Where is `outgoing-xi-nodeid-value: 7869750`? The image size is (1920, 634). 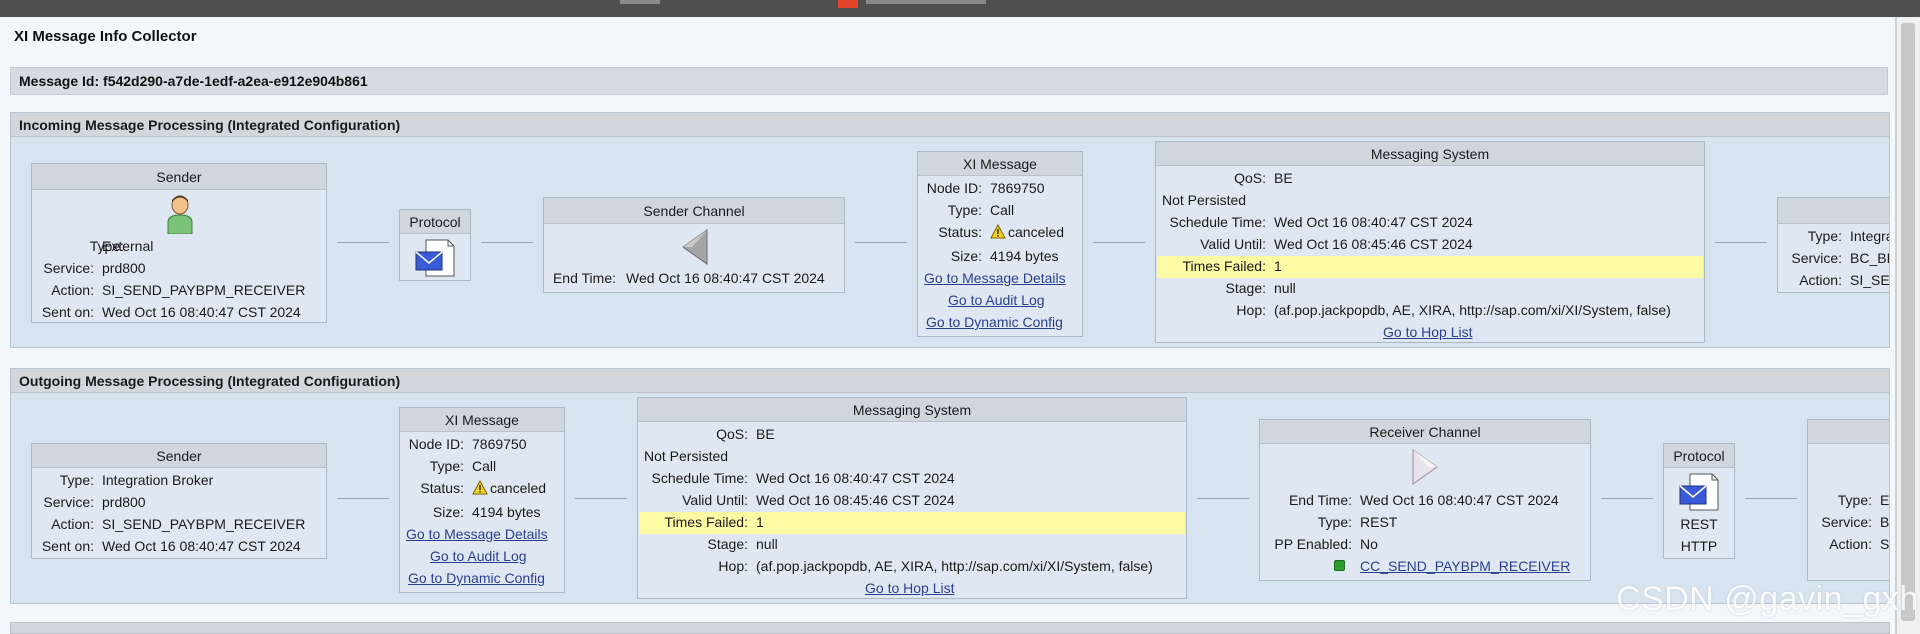 outgoing-xi-nodeid-value: 7869750 is located at coordinates (499, 444).